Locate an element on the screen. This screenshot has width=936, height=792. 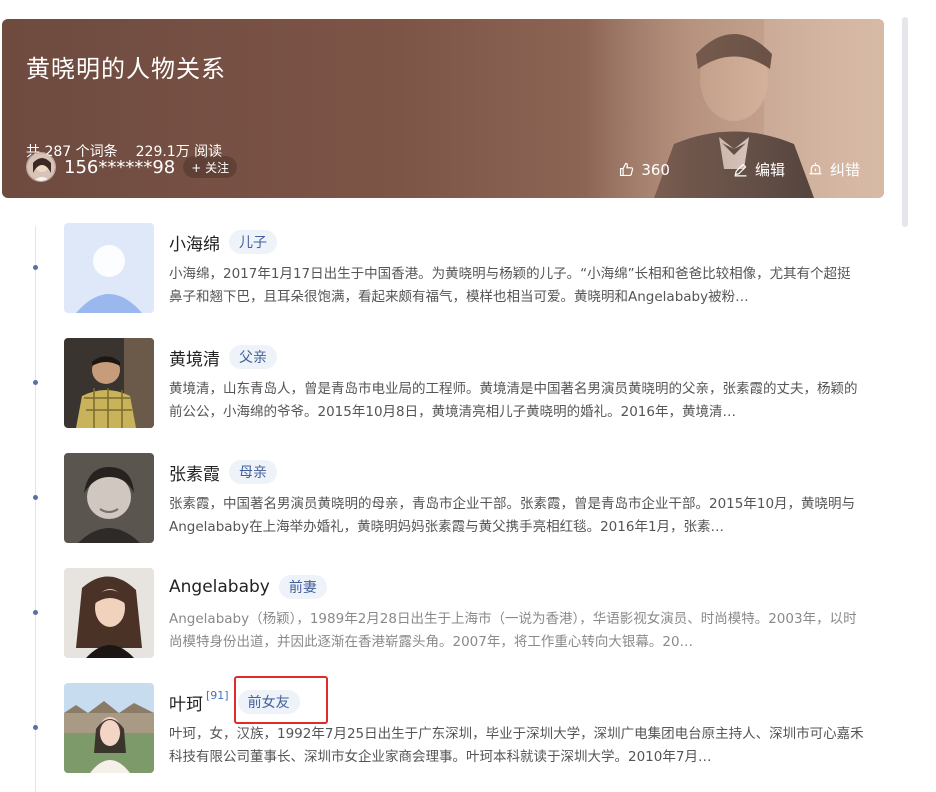
highlight-annotation-box is located at coordinates (281, 700).